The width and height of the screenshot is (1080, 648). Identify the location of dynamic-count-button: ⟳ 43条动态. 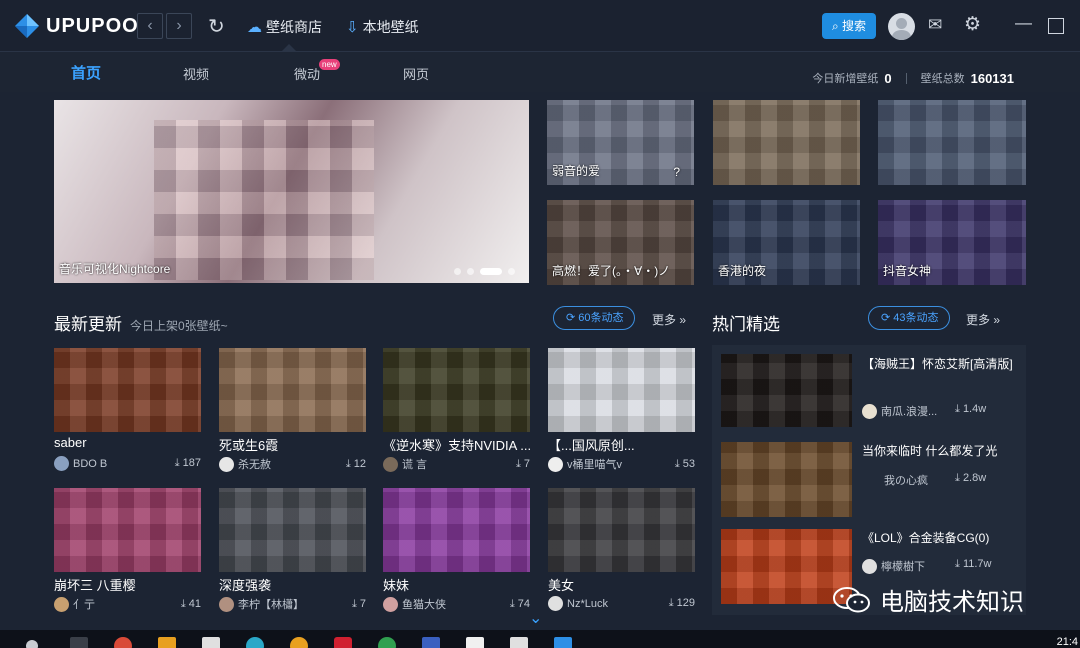
(909, 318).